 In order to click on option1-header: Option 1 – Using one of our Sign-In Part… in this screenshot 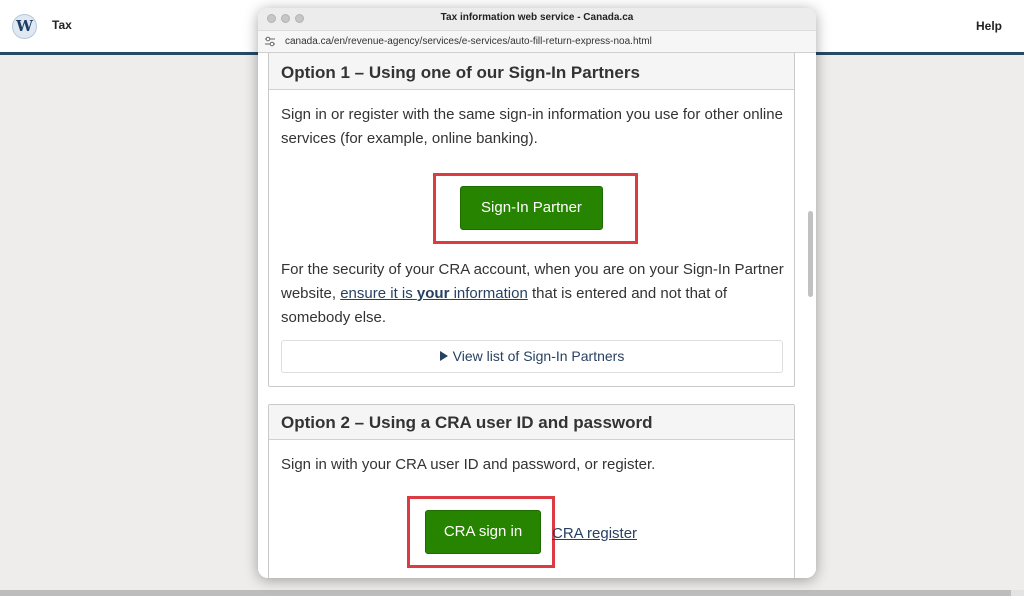, I will do `click(531, 71)`.